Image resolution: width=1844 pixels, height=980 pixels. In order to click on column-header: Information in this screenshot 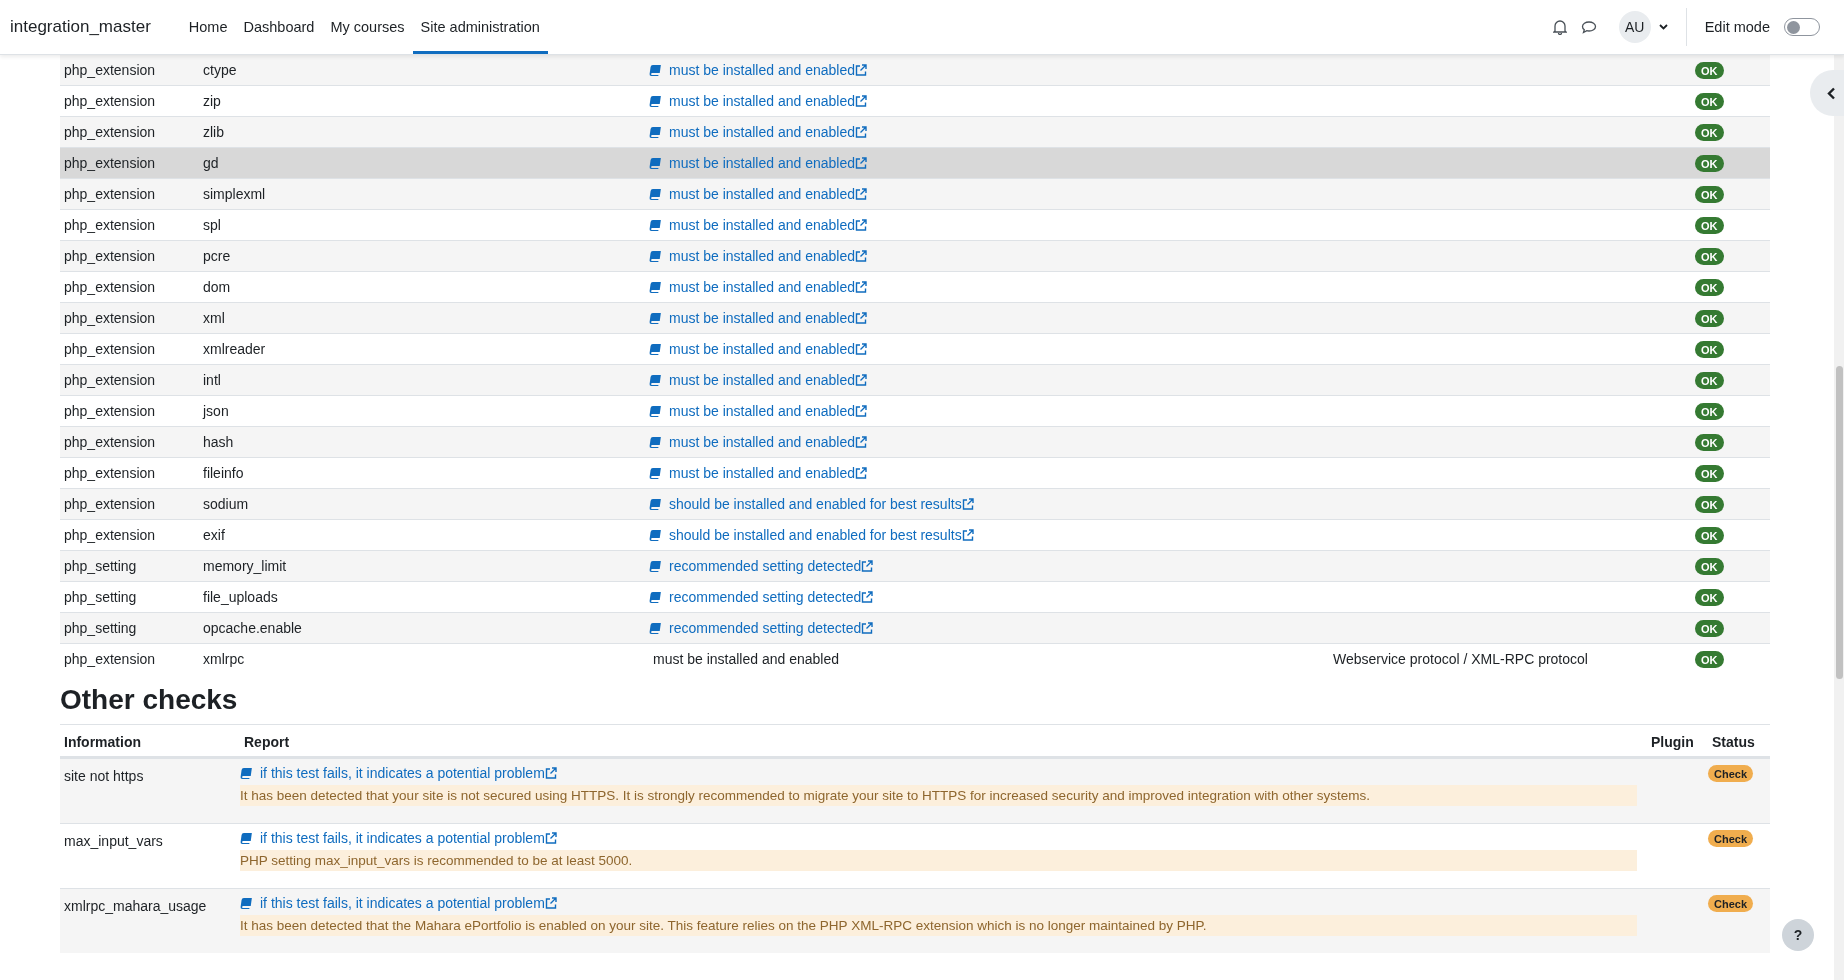, I will do `click(102, 741)`.